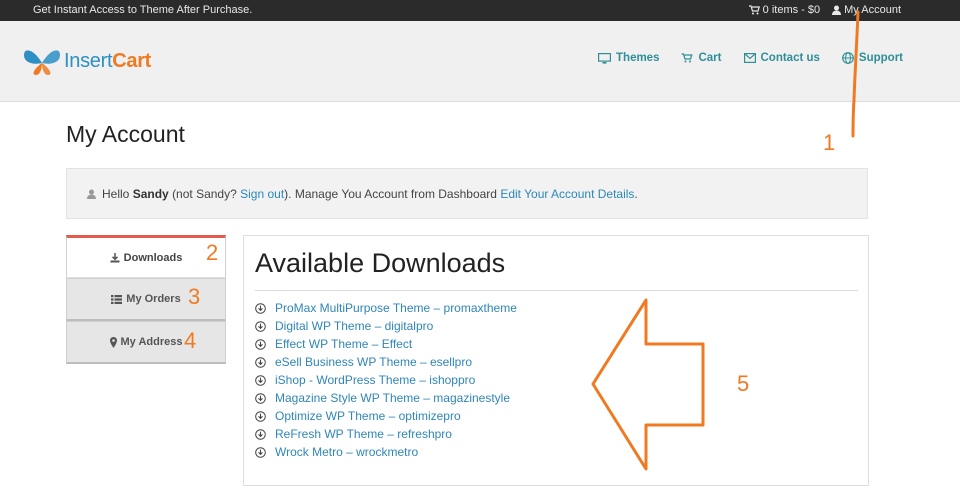 This screenshot has height=495, width=960. Describe the element at coordinates (392, 398) in the screenshot. I see `download-item-link: Magazine Style WP Theme – magazinestyle` at that location.